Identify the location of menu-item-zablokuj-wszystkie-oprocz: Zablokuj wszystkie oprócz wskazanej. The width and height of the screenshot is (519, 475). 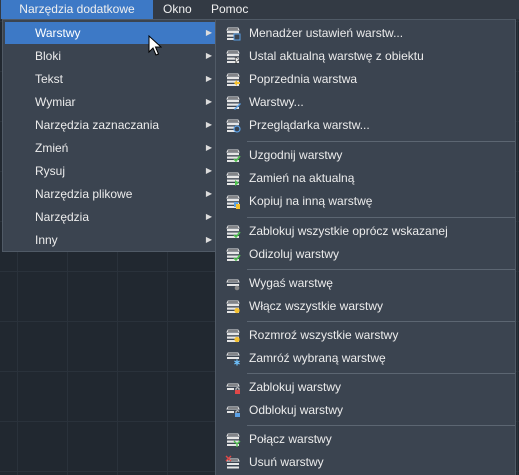
(366, 231).